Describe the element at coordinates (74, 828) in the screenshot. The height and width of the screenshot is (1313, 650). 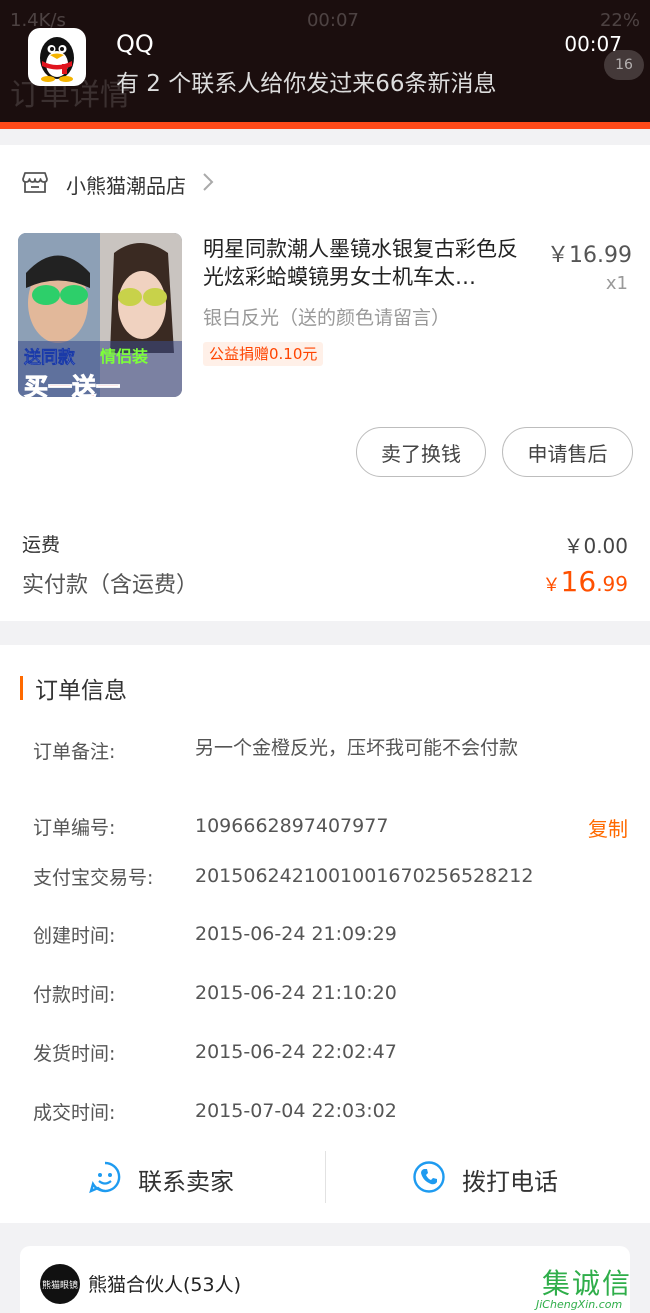
I see `order-number-label: 订单编号:` at that location.